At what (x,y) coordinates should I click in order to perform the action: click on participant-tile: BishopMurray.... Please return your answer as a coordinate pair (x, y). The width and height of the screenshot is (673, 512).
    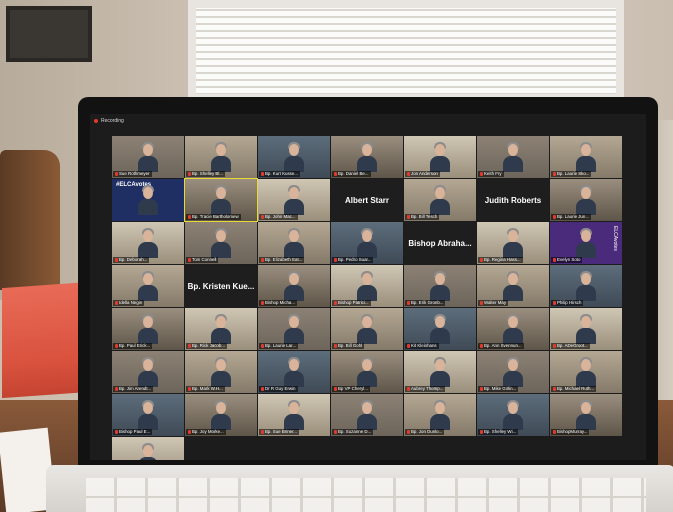
    Looking at the image, I should click on (586, 415).